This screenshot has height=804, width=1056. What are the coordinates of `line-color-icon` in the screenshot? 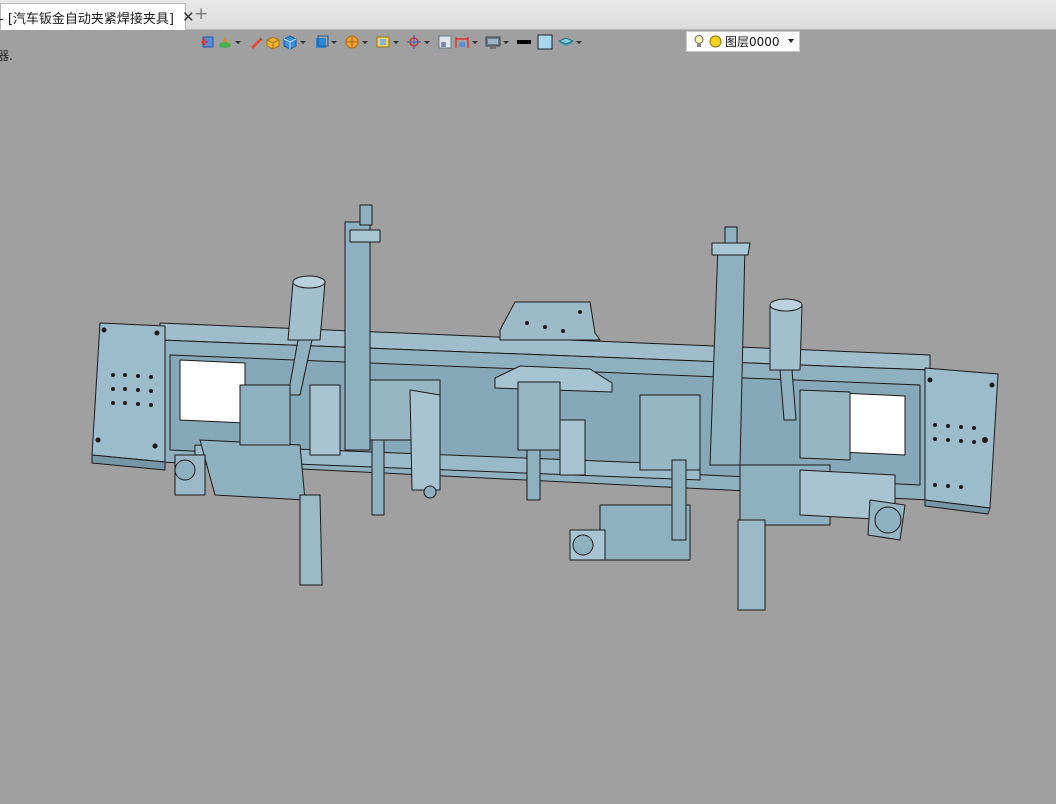 It's located at (524, 42).